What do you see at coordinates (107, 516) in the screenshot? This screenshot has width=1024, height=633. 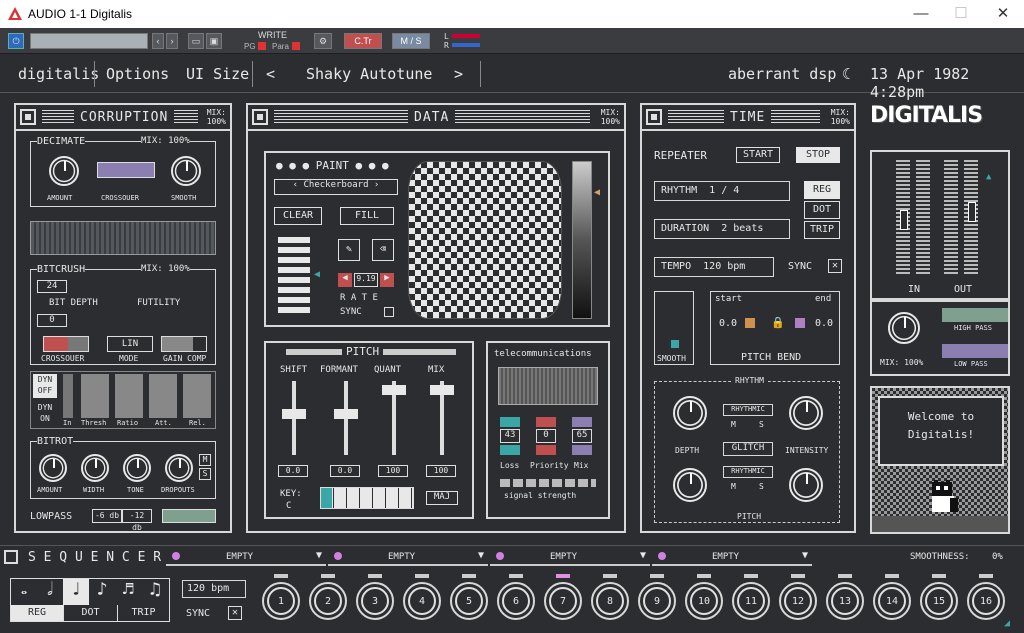 I see `lowpass-6db-button: -6 db` at bounding box center [107, 516].